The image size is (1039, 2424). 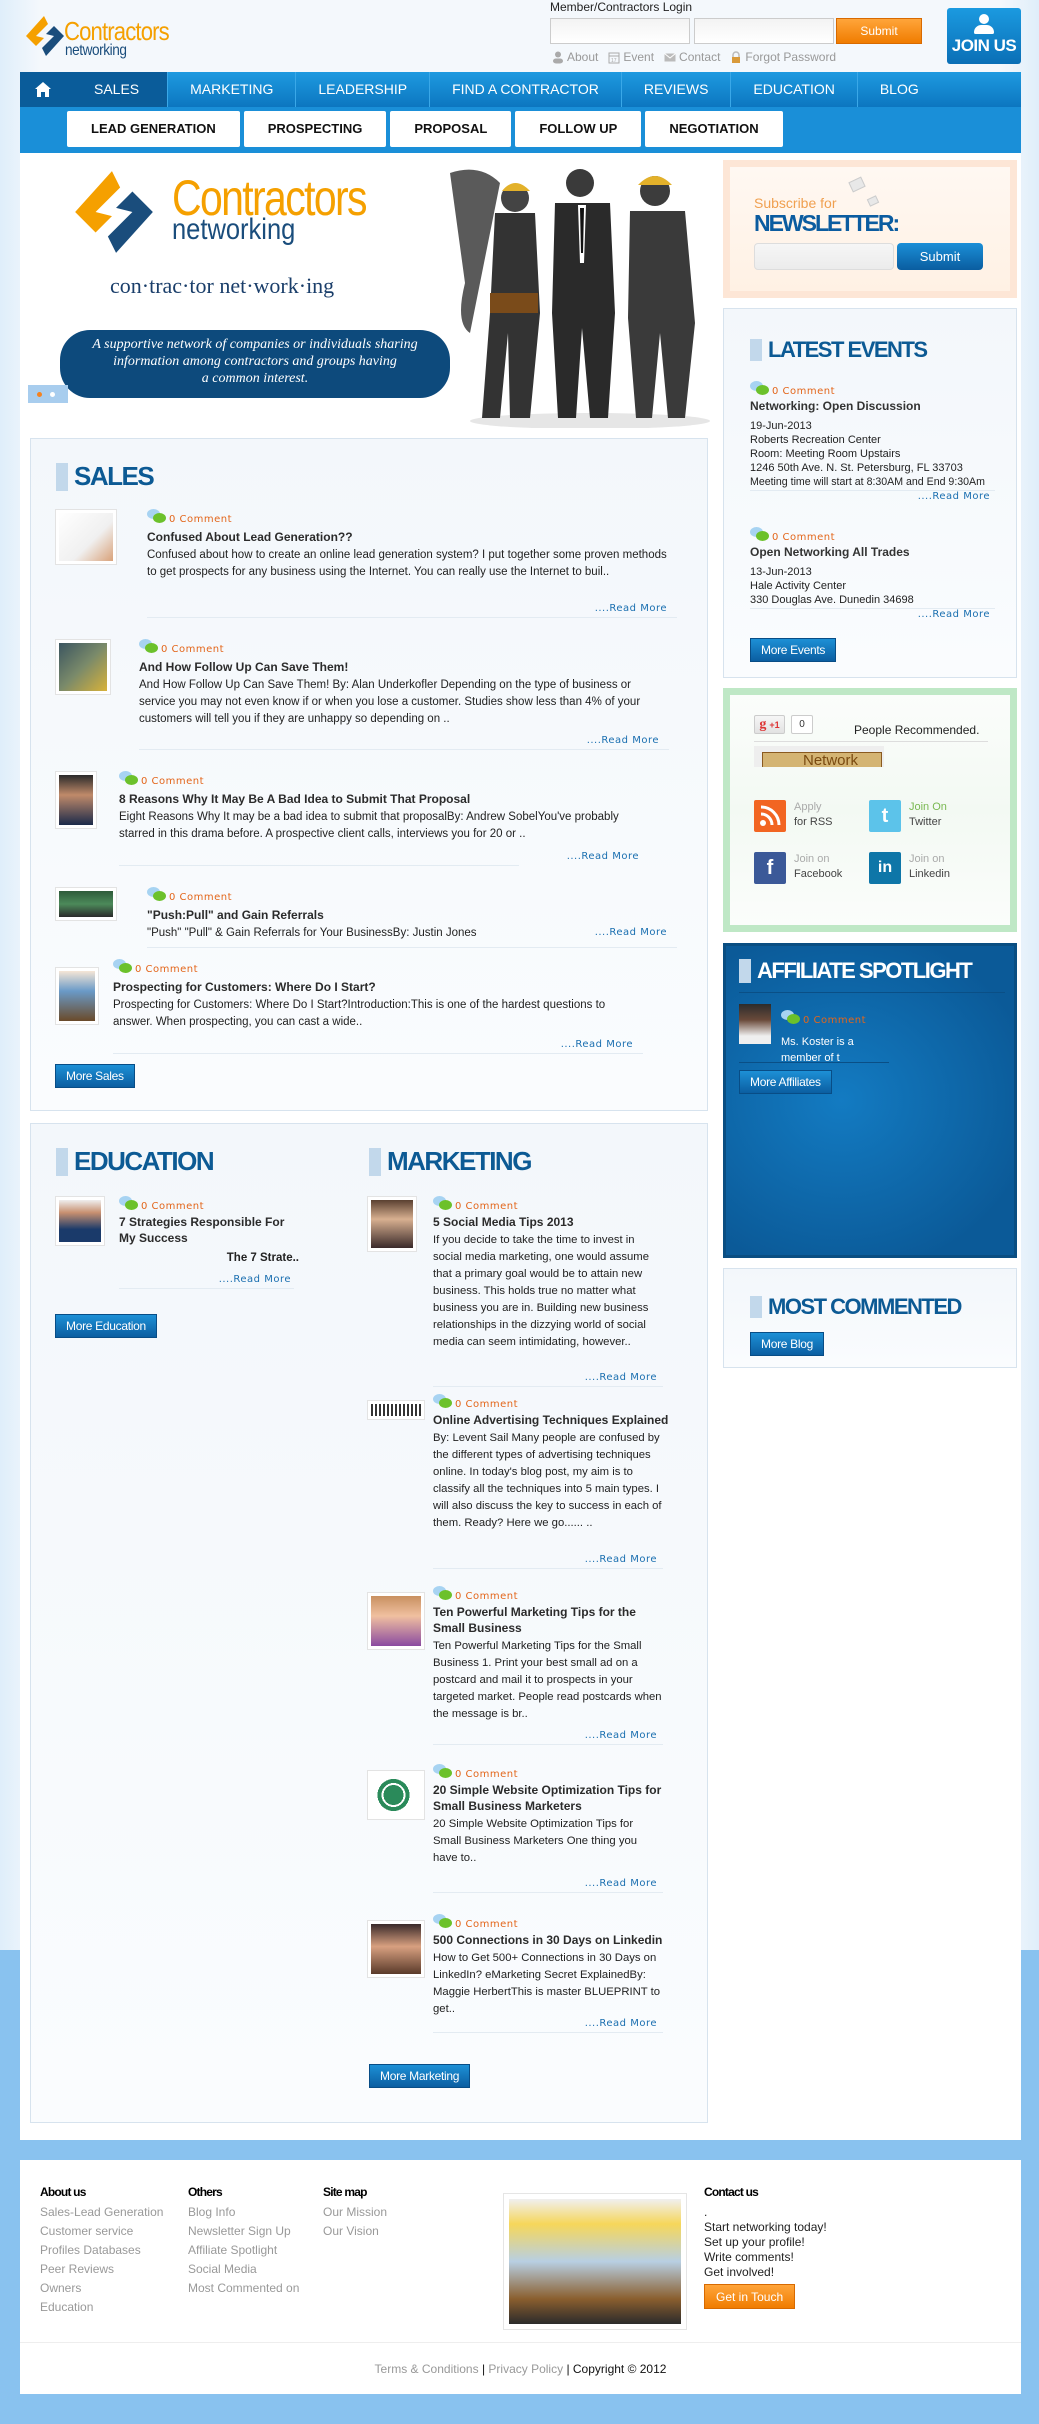 What do you see at coordinates (824, 256) in the screenshot?
I see `newsletter-email-input` at bounding box center [824, 256].